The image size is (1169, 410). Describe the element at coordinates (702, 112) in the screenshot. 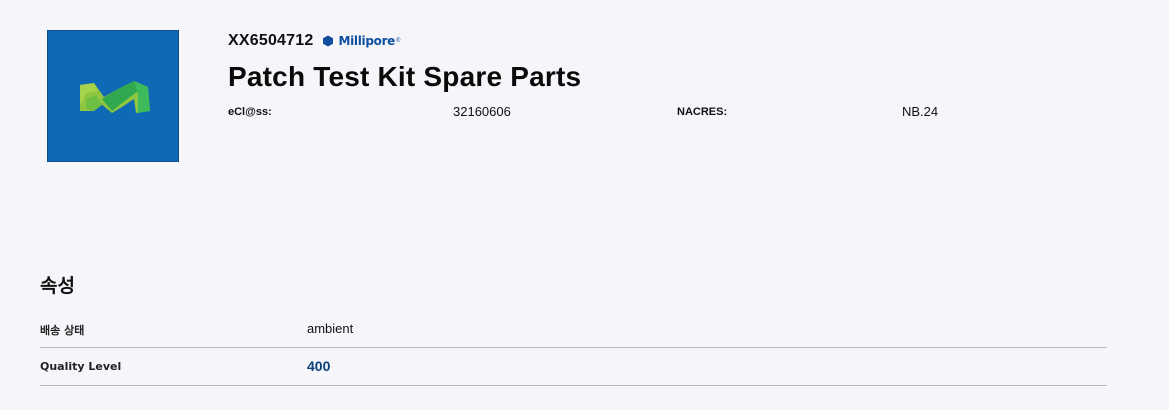

I see `nacres-label: NACRES:` at that location.